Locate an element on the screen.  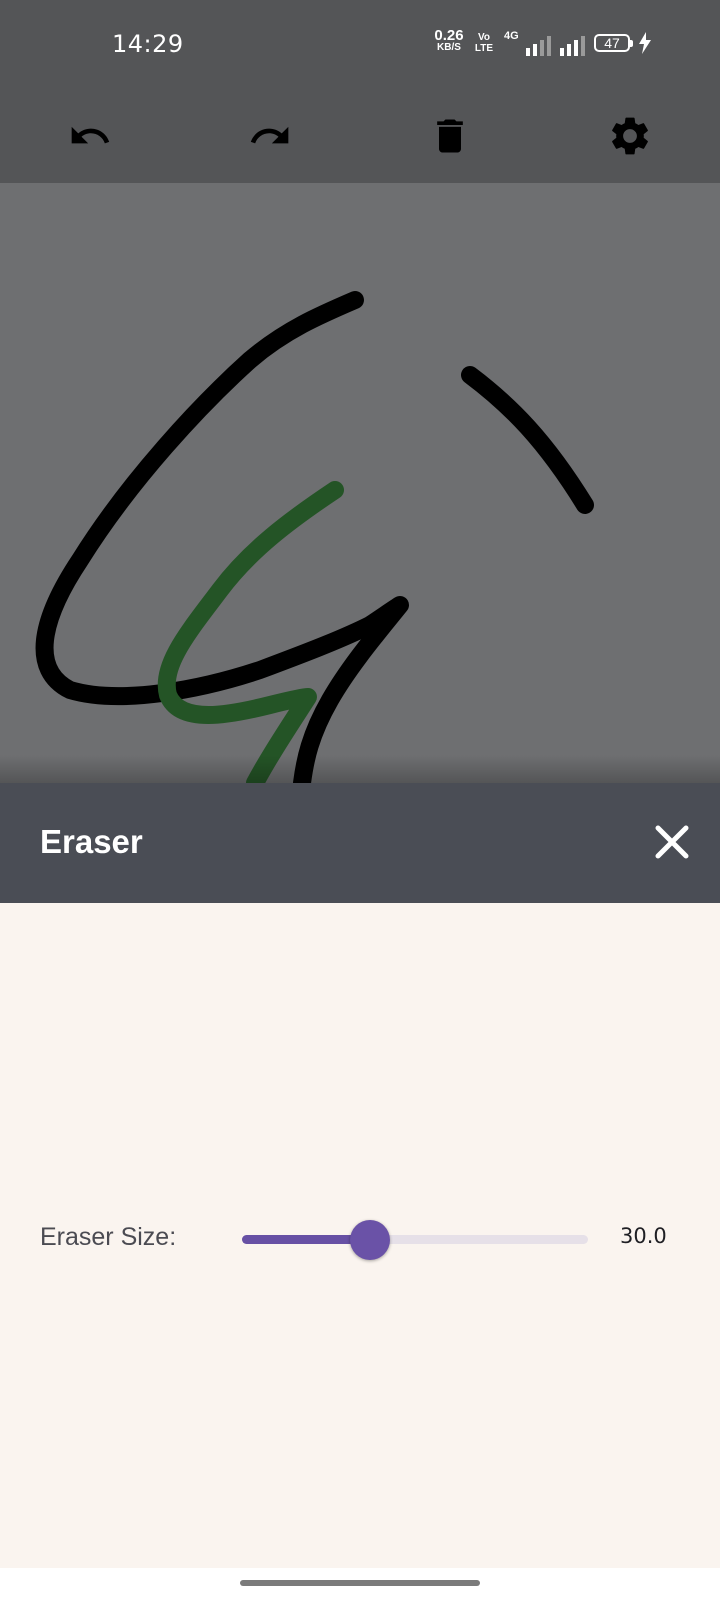
gear-icon is located at coordinates (630, 136).